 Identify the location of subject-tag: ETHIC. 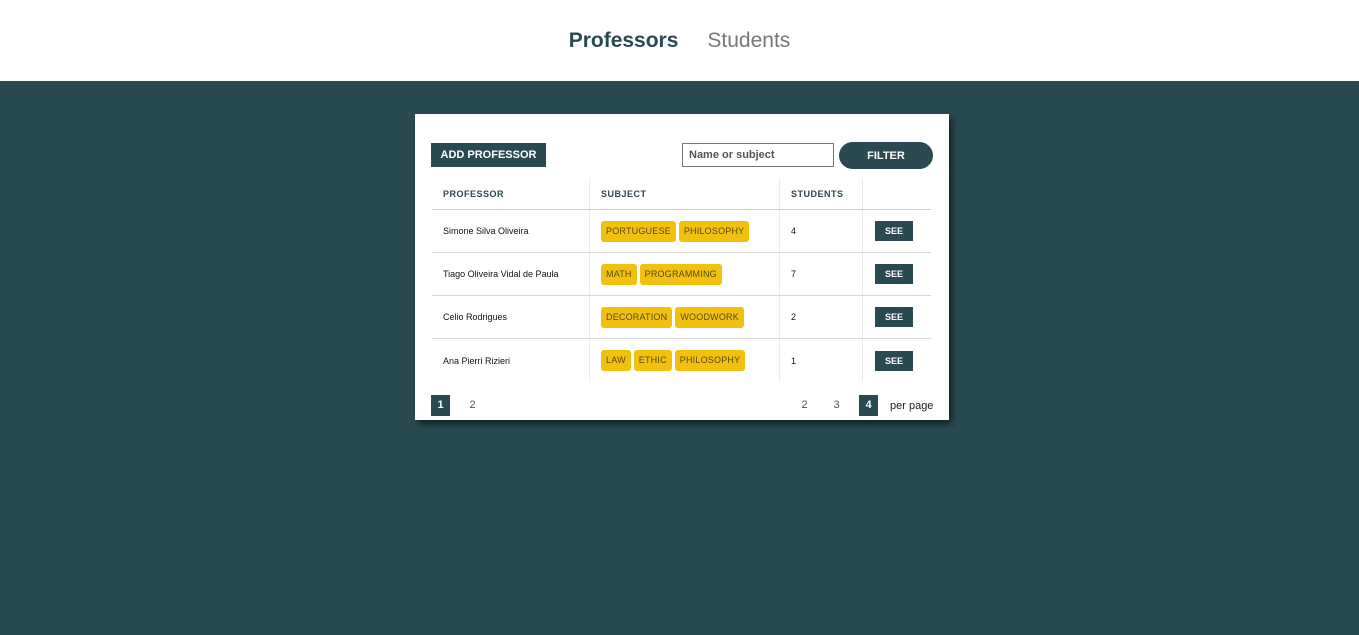
(652, 360).